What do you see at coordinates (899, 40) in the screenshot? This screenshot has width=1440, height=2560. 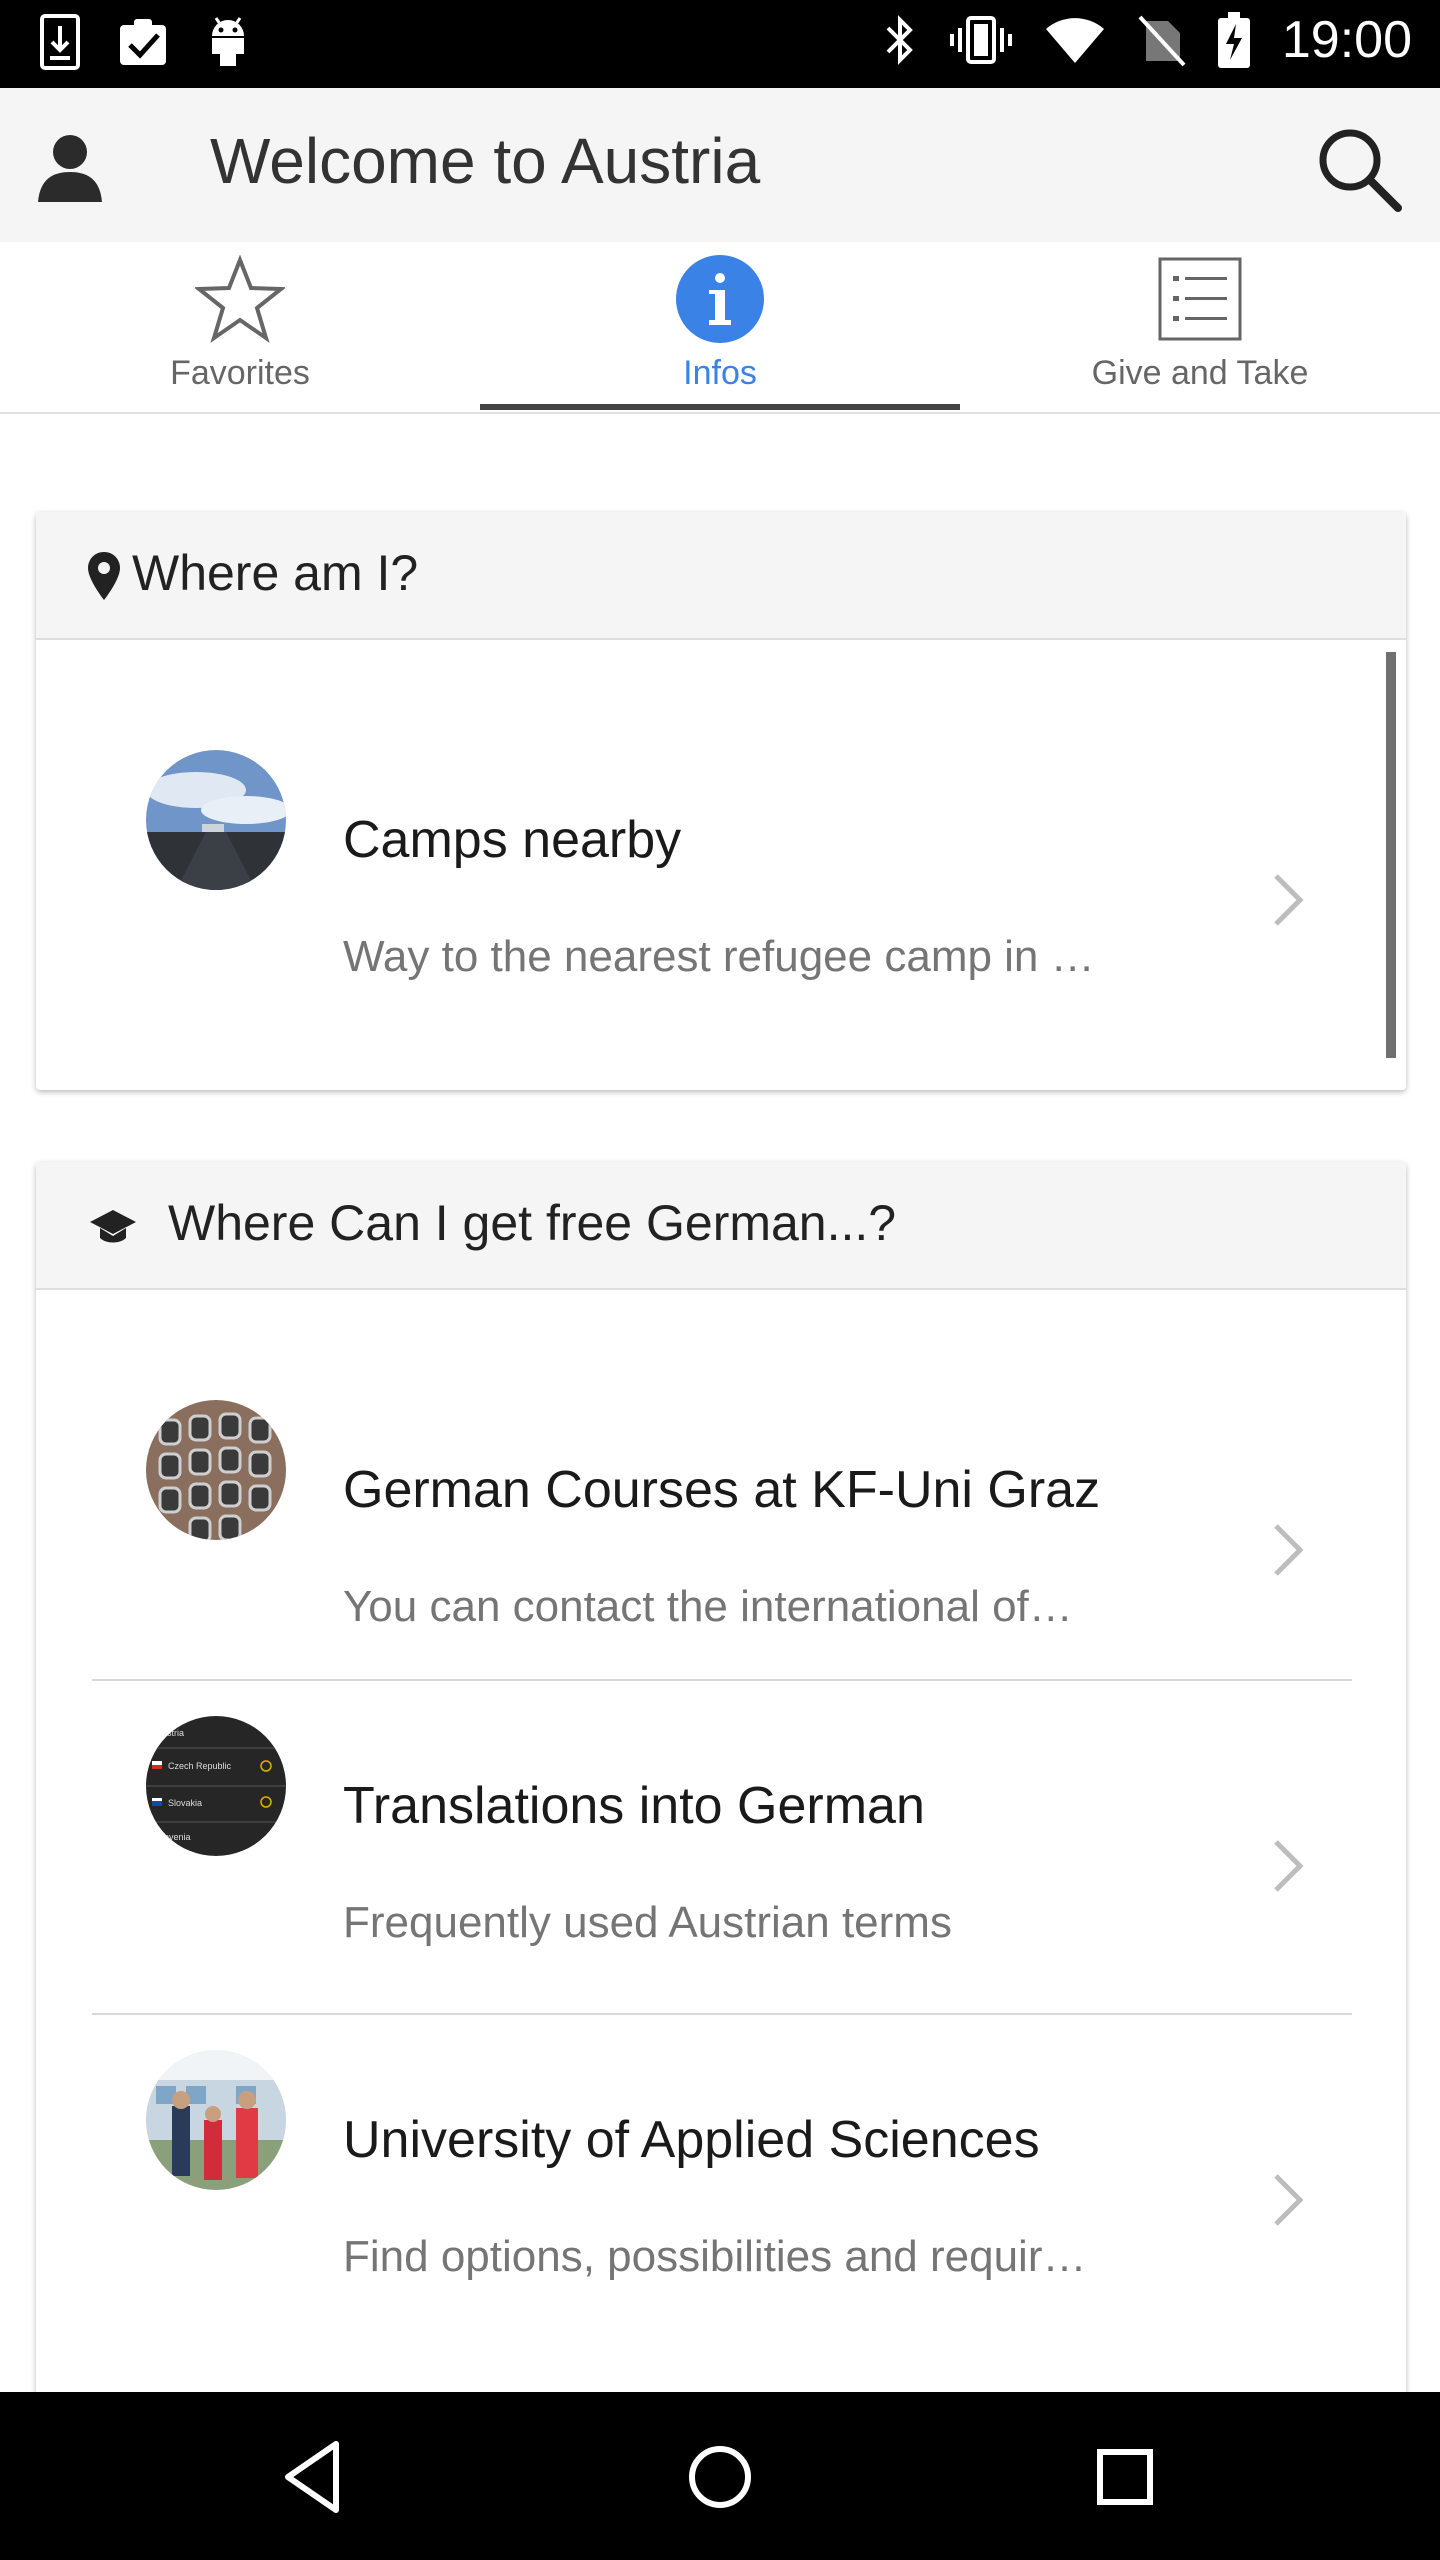 I see `bluetooth-icon` at bounding box center [899, 40].